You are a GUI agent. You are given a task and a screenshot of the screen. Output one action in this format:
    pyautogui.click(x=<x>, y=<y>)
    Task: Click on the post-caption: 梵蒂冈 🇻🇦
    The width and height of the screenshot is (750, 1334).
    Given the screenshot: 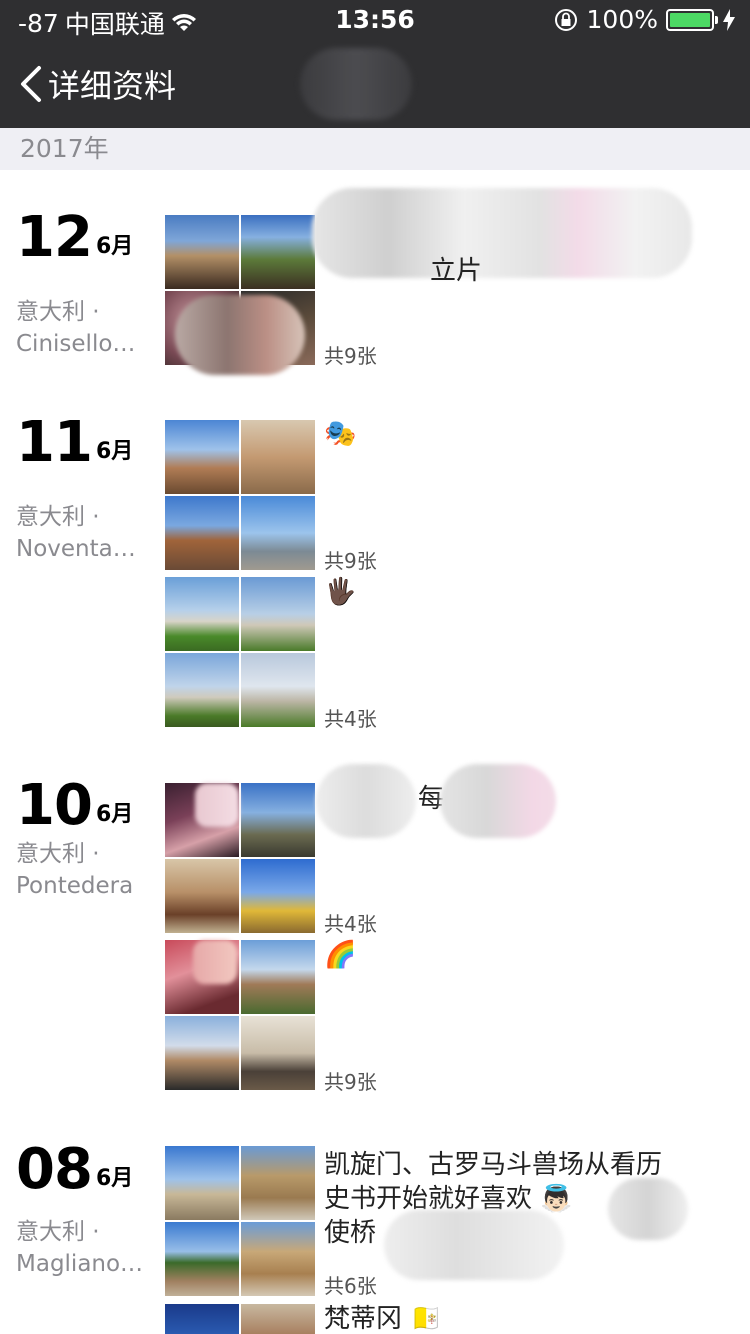 What is the action you would take?
    pyautogui.click(x=383, y=1319)
    